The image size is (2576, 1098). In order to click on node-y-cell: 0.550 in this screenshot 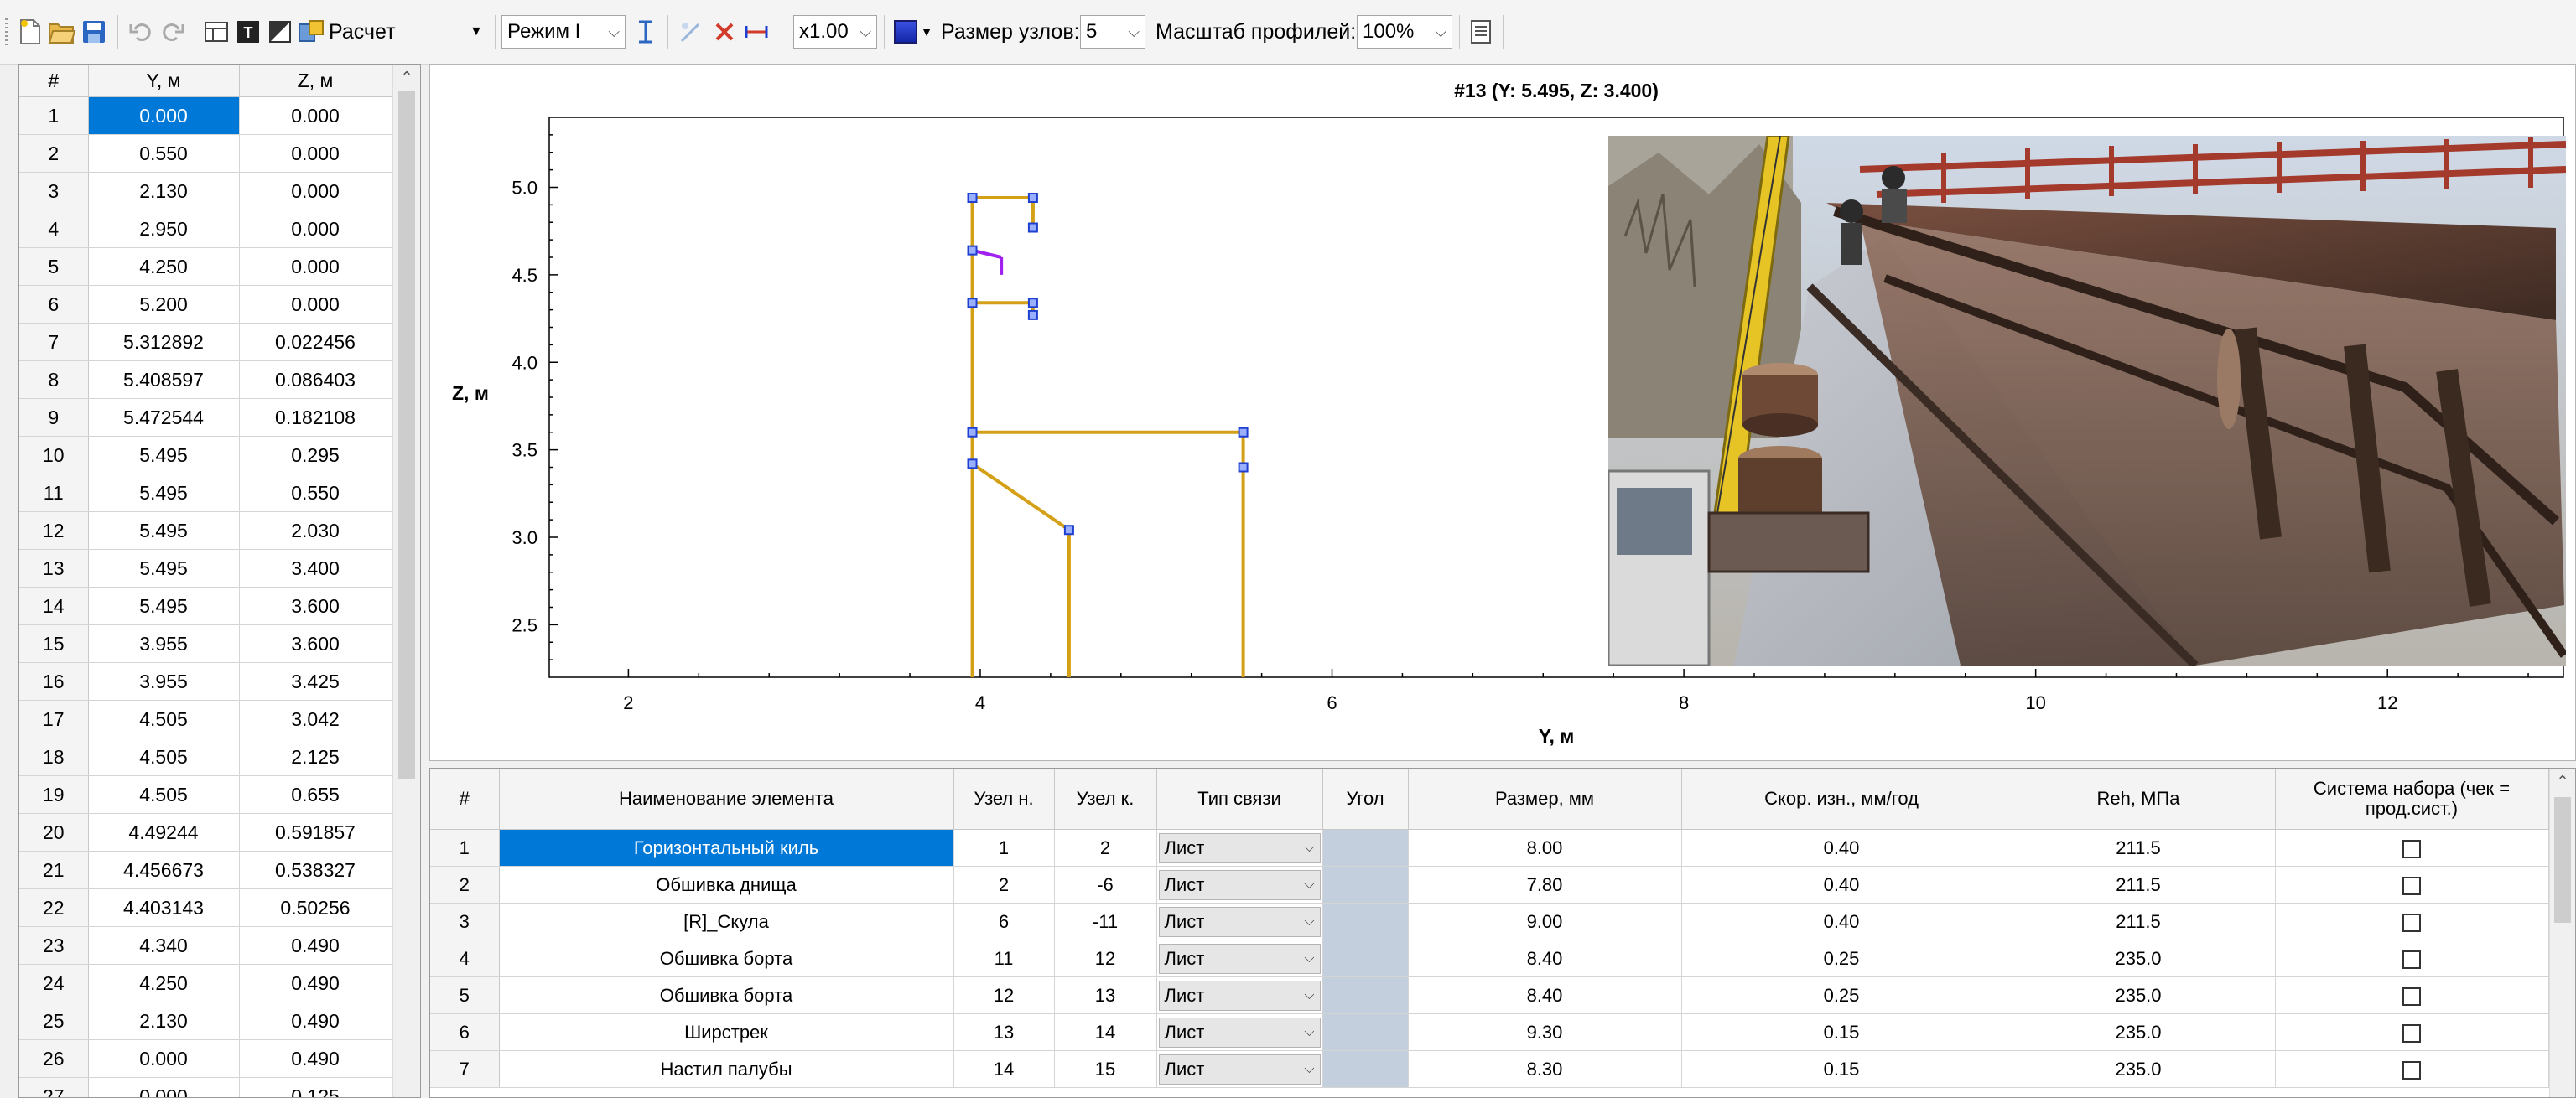, I will do `click(164, 153)`.